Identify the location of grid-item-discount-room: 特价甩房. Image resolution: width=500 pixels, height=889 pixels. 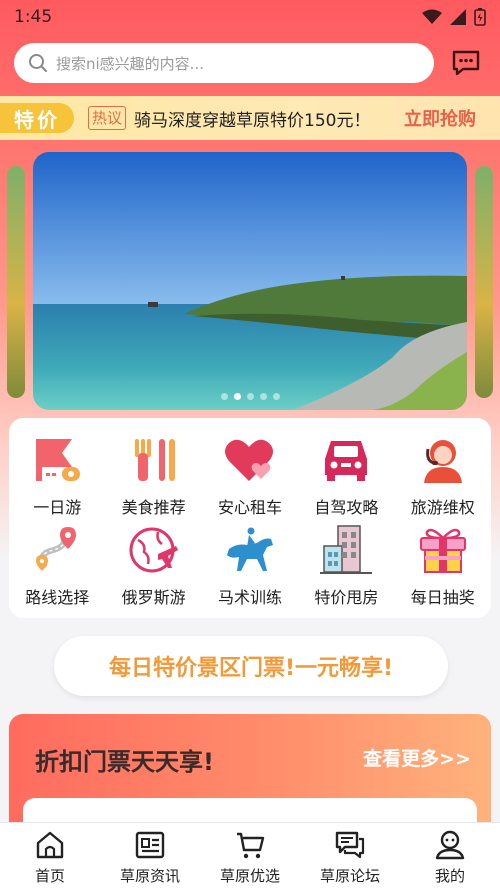
(346, 567).